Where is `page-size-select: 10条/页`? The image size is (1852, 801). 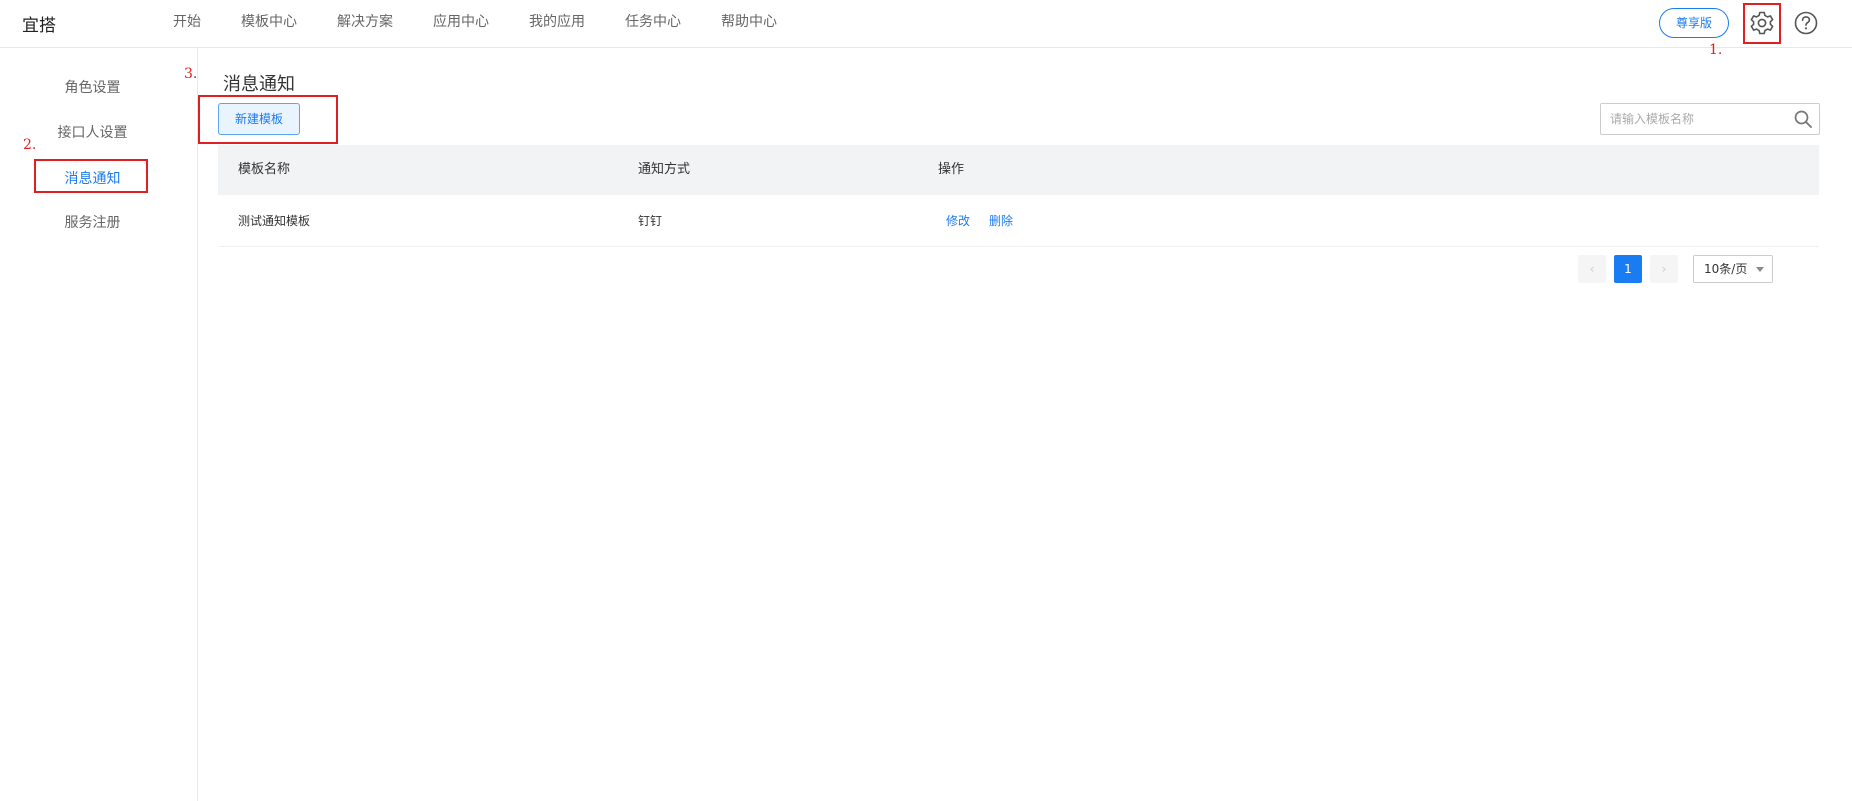 page-size-select: 10条/页 is located at coordinates (1733, 269).